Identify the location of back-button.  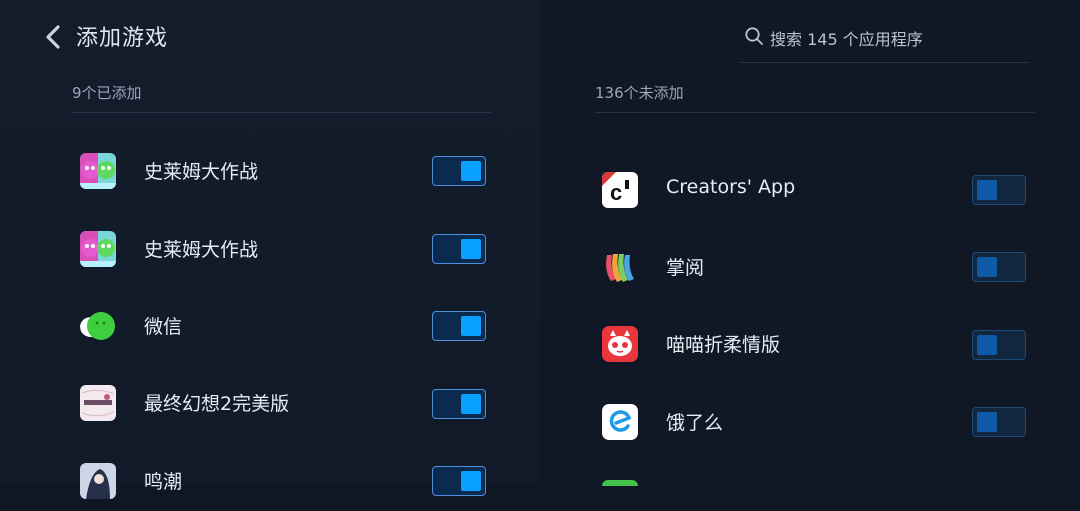
(53, 37).